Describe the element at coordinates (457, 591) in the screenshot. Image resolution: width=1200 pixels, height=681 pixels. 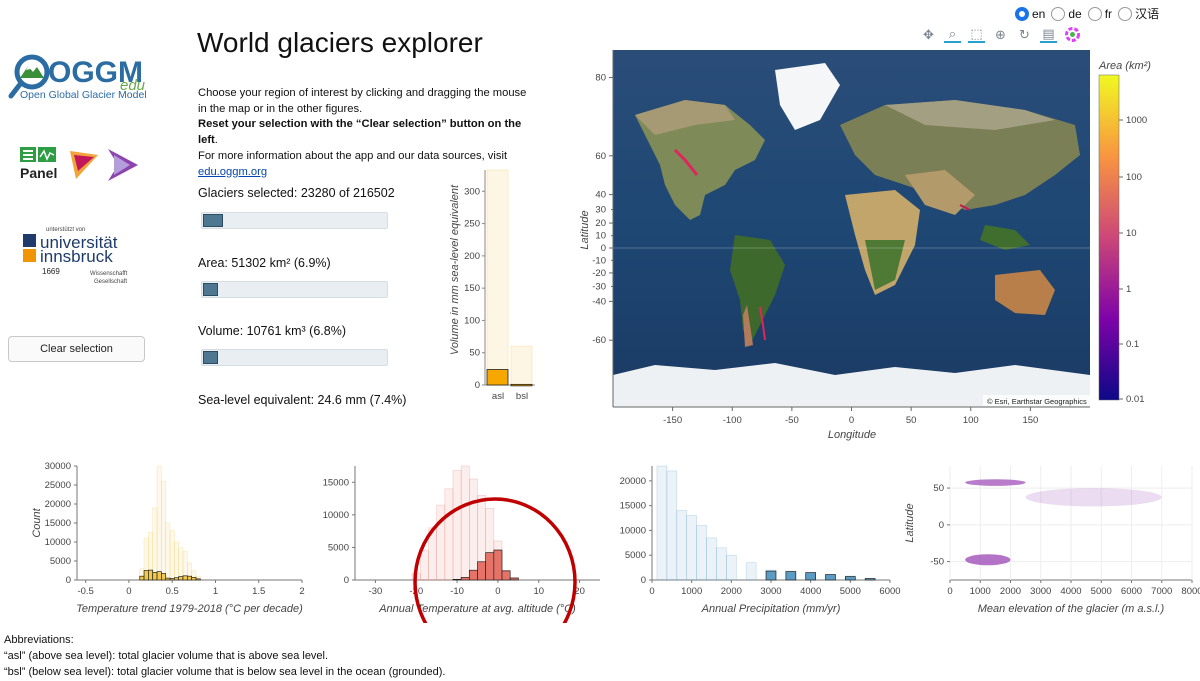
I see `hist-xtick-label: -10` at that location.